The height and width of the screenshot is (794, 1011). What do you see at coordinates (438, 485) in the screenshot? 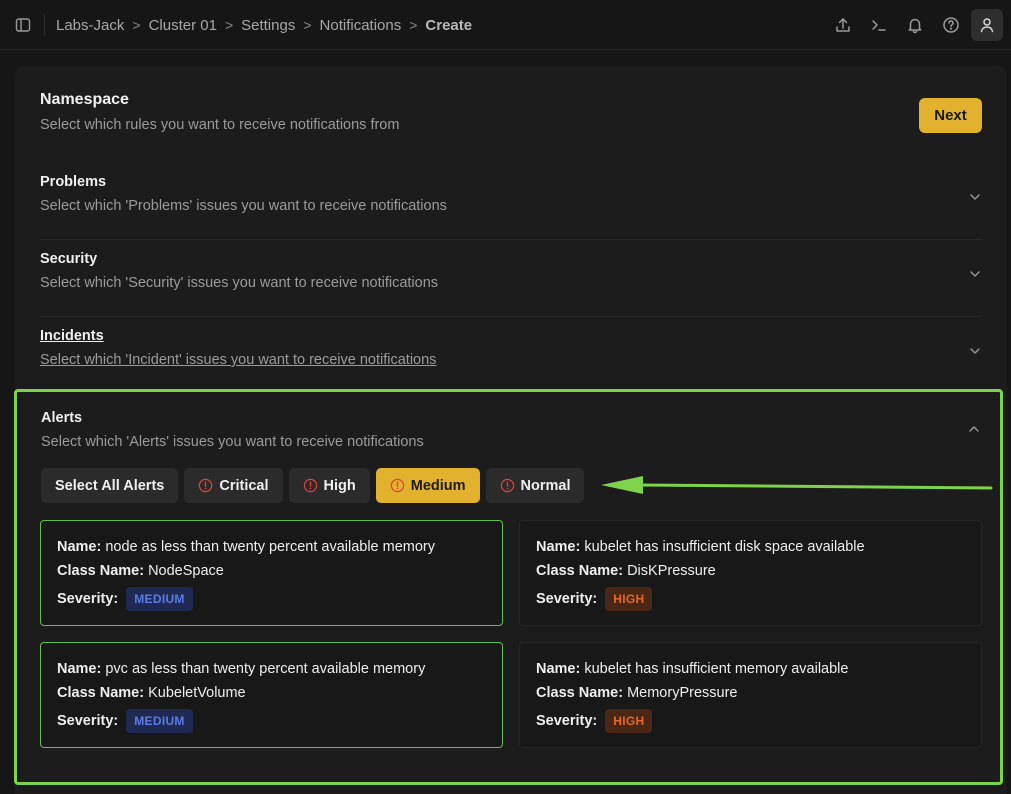
I see `filter-label: Medium` at bounding box center [438, 485].